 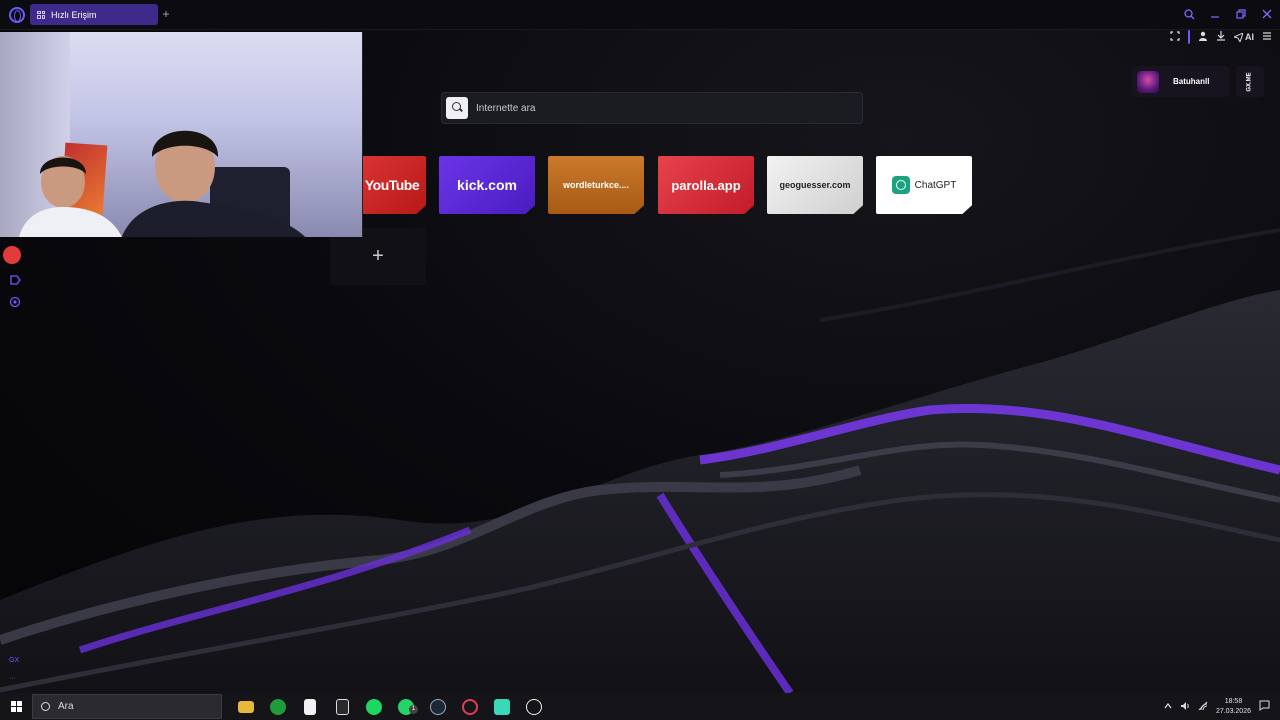 I want to click on chevron-up-icon, so click(x=1168, y=707).